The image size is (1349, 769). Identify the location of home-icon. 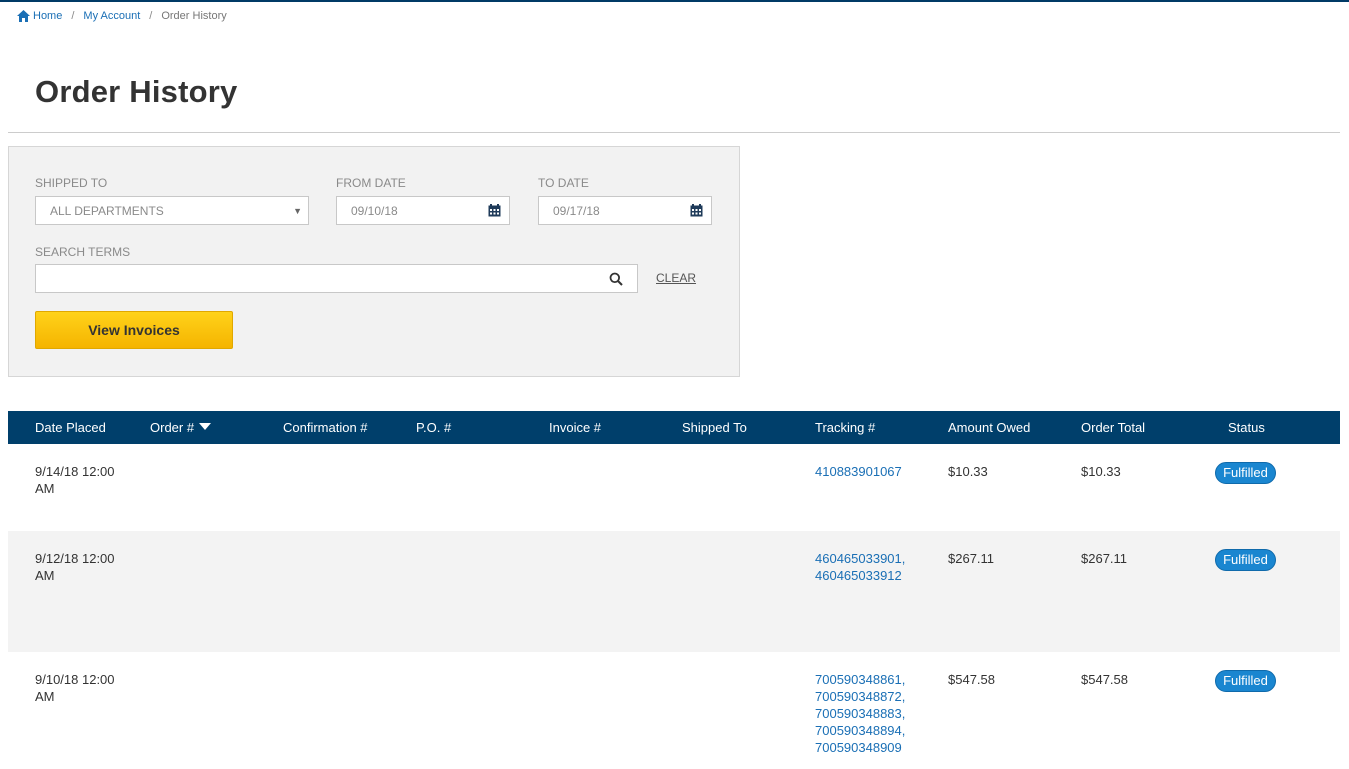
(23, 16).